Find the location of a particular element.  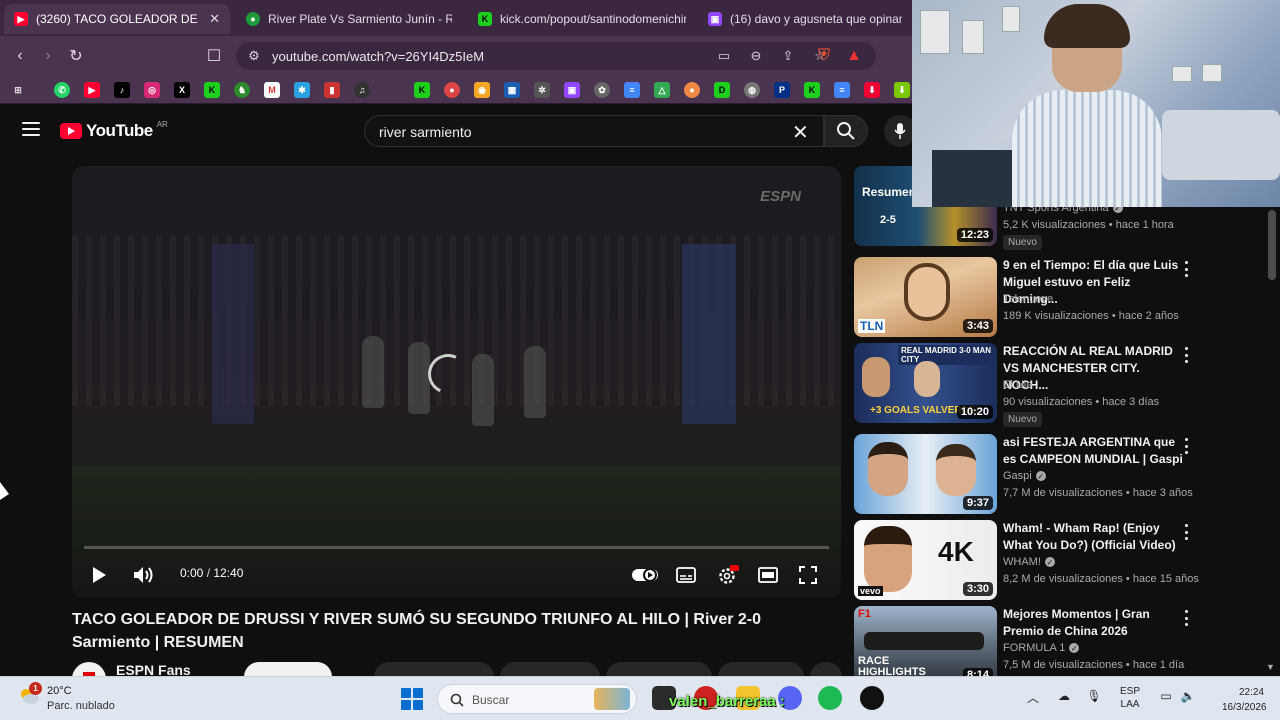

channel-avatar is located at coordinates (89, 669).